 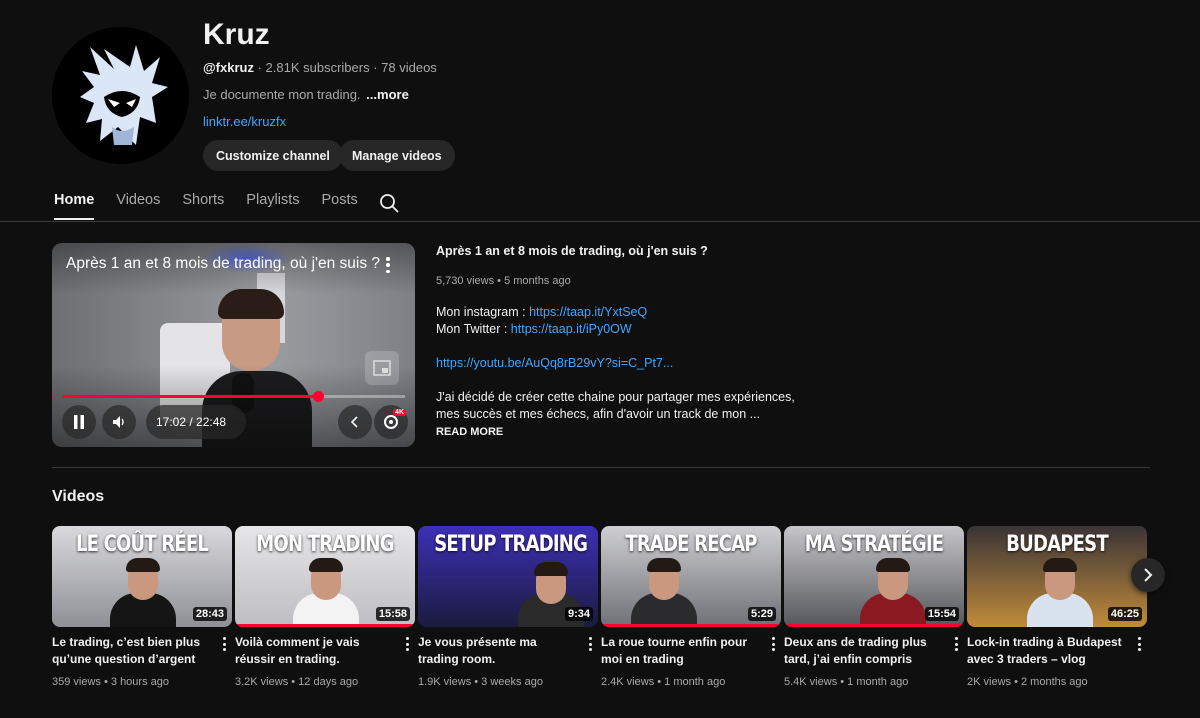 I want to click on video-age: 1 month ago, so click(x=878, y=682).